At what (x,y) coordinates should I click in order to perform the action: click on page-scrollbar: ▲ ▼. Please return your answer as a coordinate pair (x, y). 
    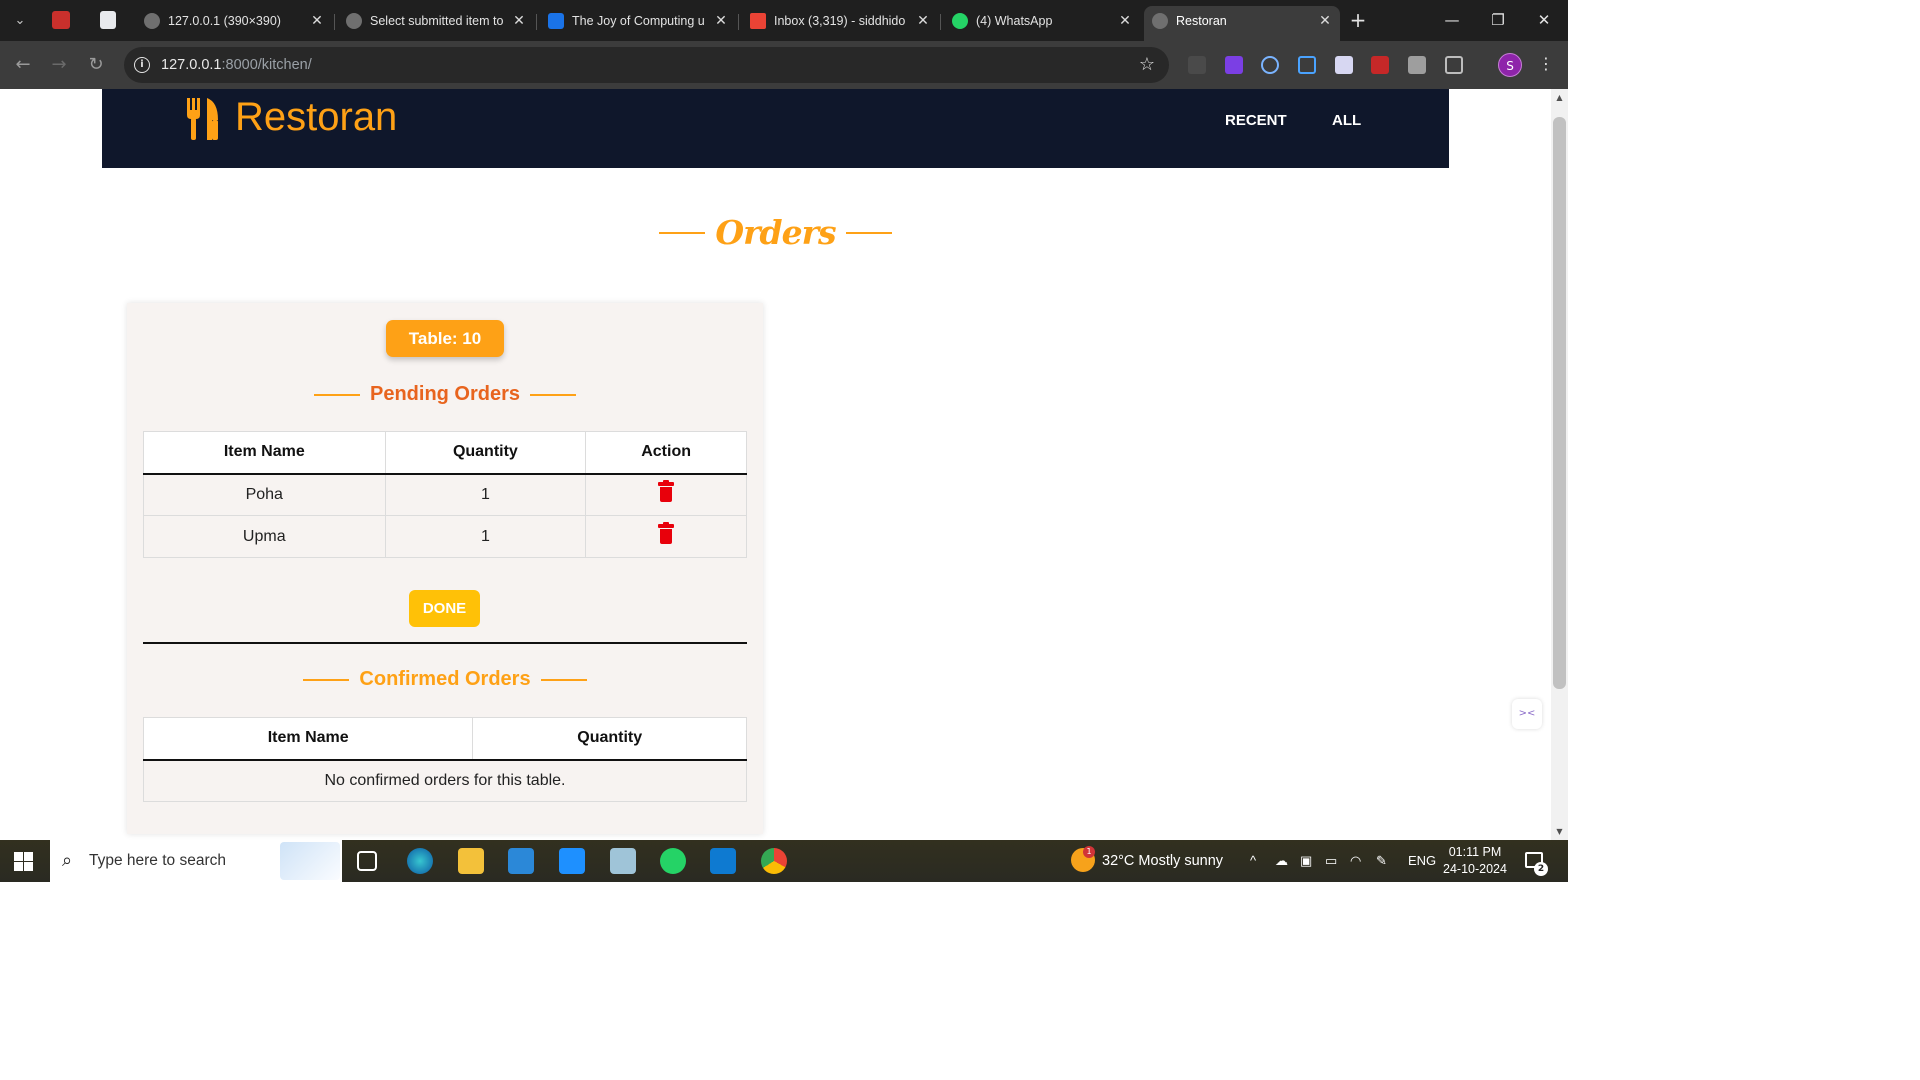
    Looking at the image, I should click on (1559, 464).